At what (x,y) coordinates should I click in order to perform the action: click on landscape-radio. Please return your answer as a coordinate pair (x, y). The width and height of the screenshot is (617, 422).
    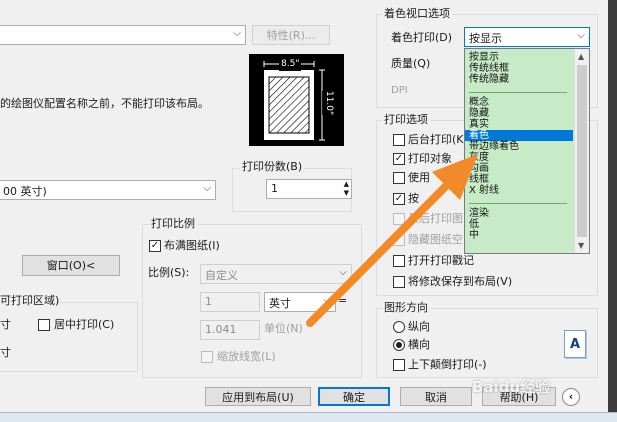
    Looking at the image, I should click on (399, 345).